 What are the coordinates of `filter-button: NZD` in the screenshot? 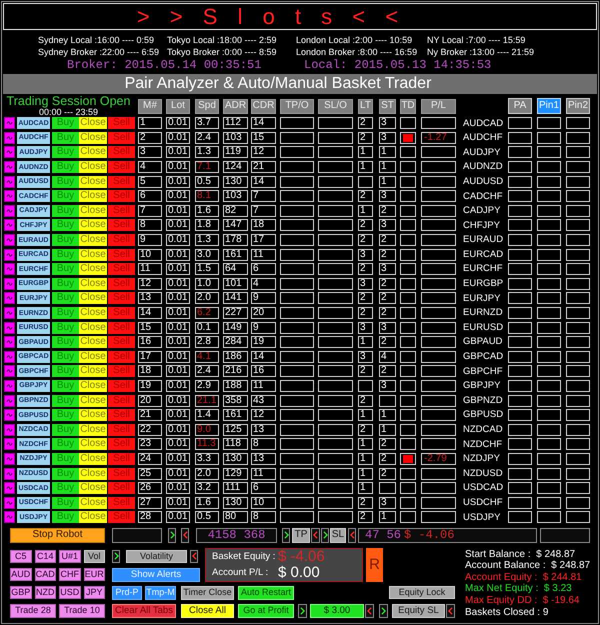 It's located at (45, 592).